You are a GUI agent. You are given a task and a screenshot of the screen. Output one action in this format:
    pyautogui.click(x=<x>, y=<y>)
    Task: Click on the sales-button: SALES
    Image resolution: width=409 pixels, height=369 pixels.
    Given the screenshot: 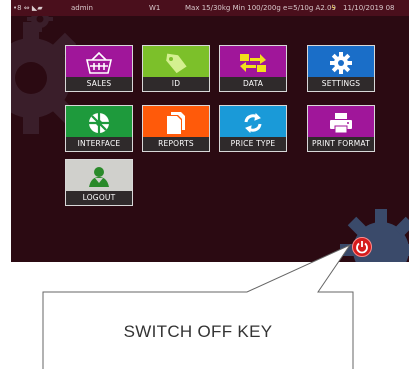 What is the action you would take?
    pyautogui.click(x=99, y=68)
    